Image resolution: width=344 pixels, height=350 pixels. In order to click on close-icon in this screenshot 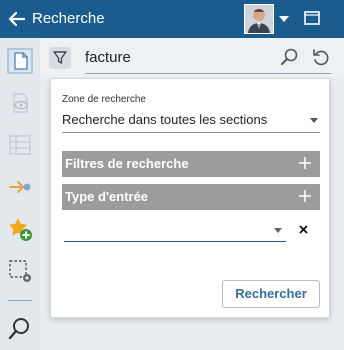, I will do `click(303, 229)`.